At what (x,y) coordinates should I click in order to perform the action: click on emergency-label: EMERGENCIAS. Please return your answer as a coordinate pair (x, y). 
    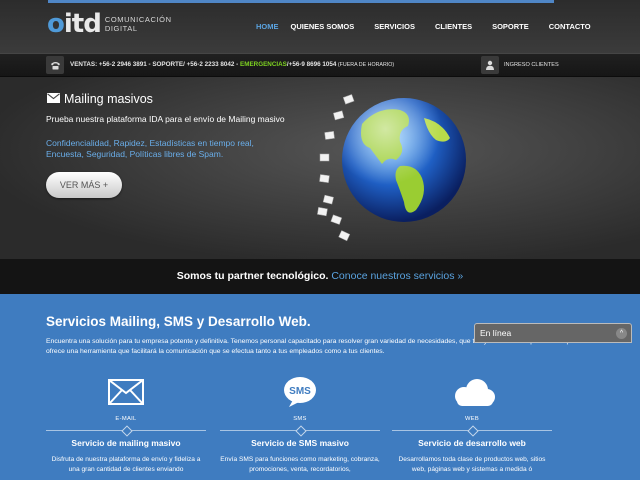
    Looking at the image, I should click on (263, 64).